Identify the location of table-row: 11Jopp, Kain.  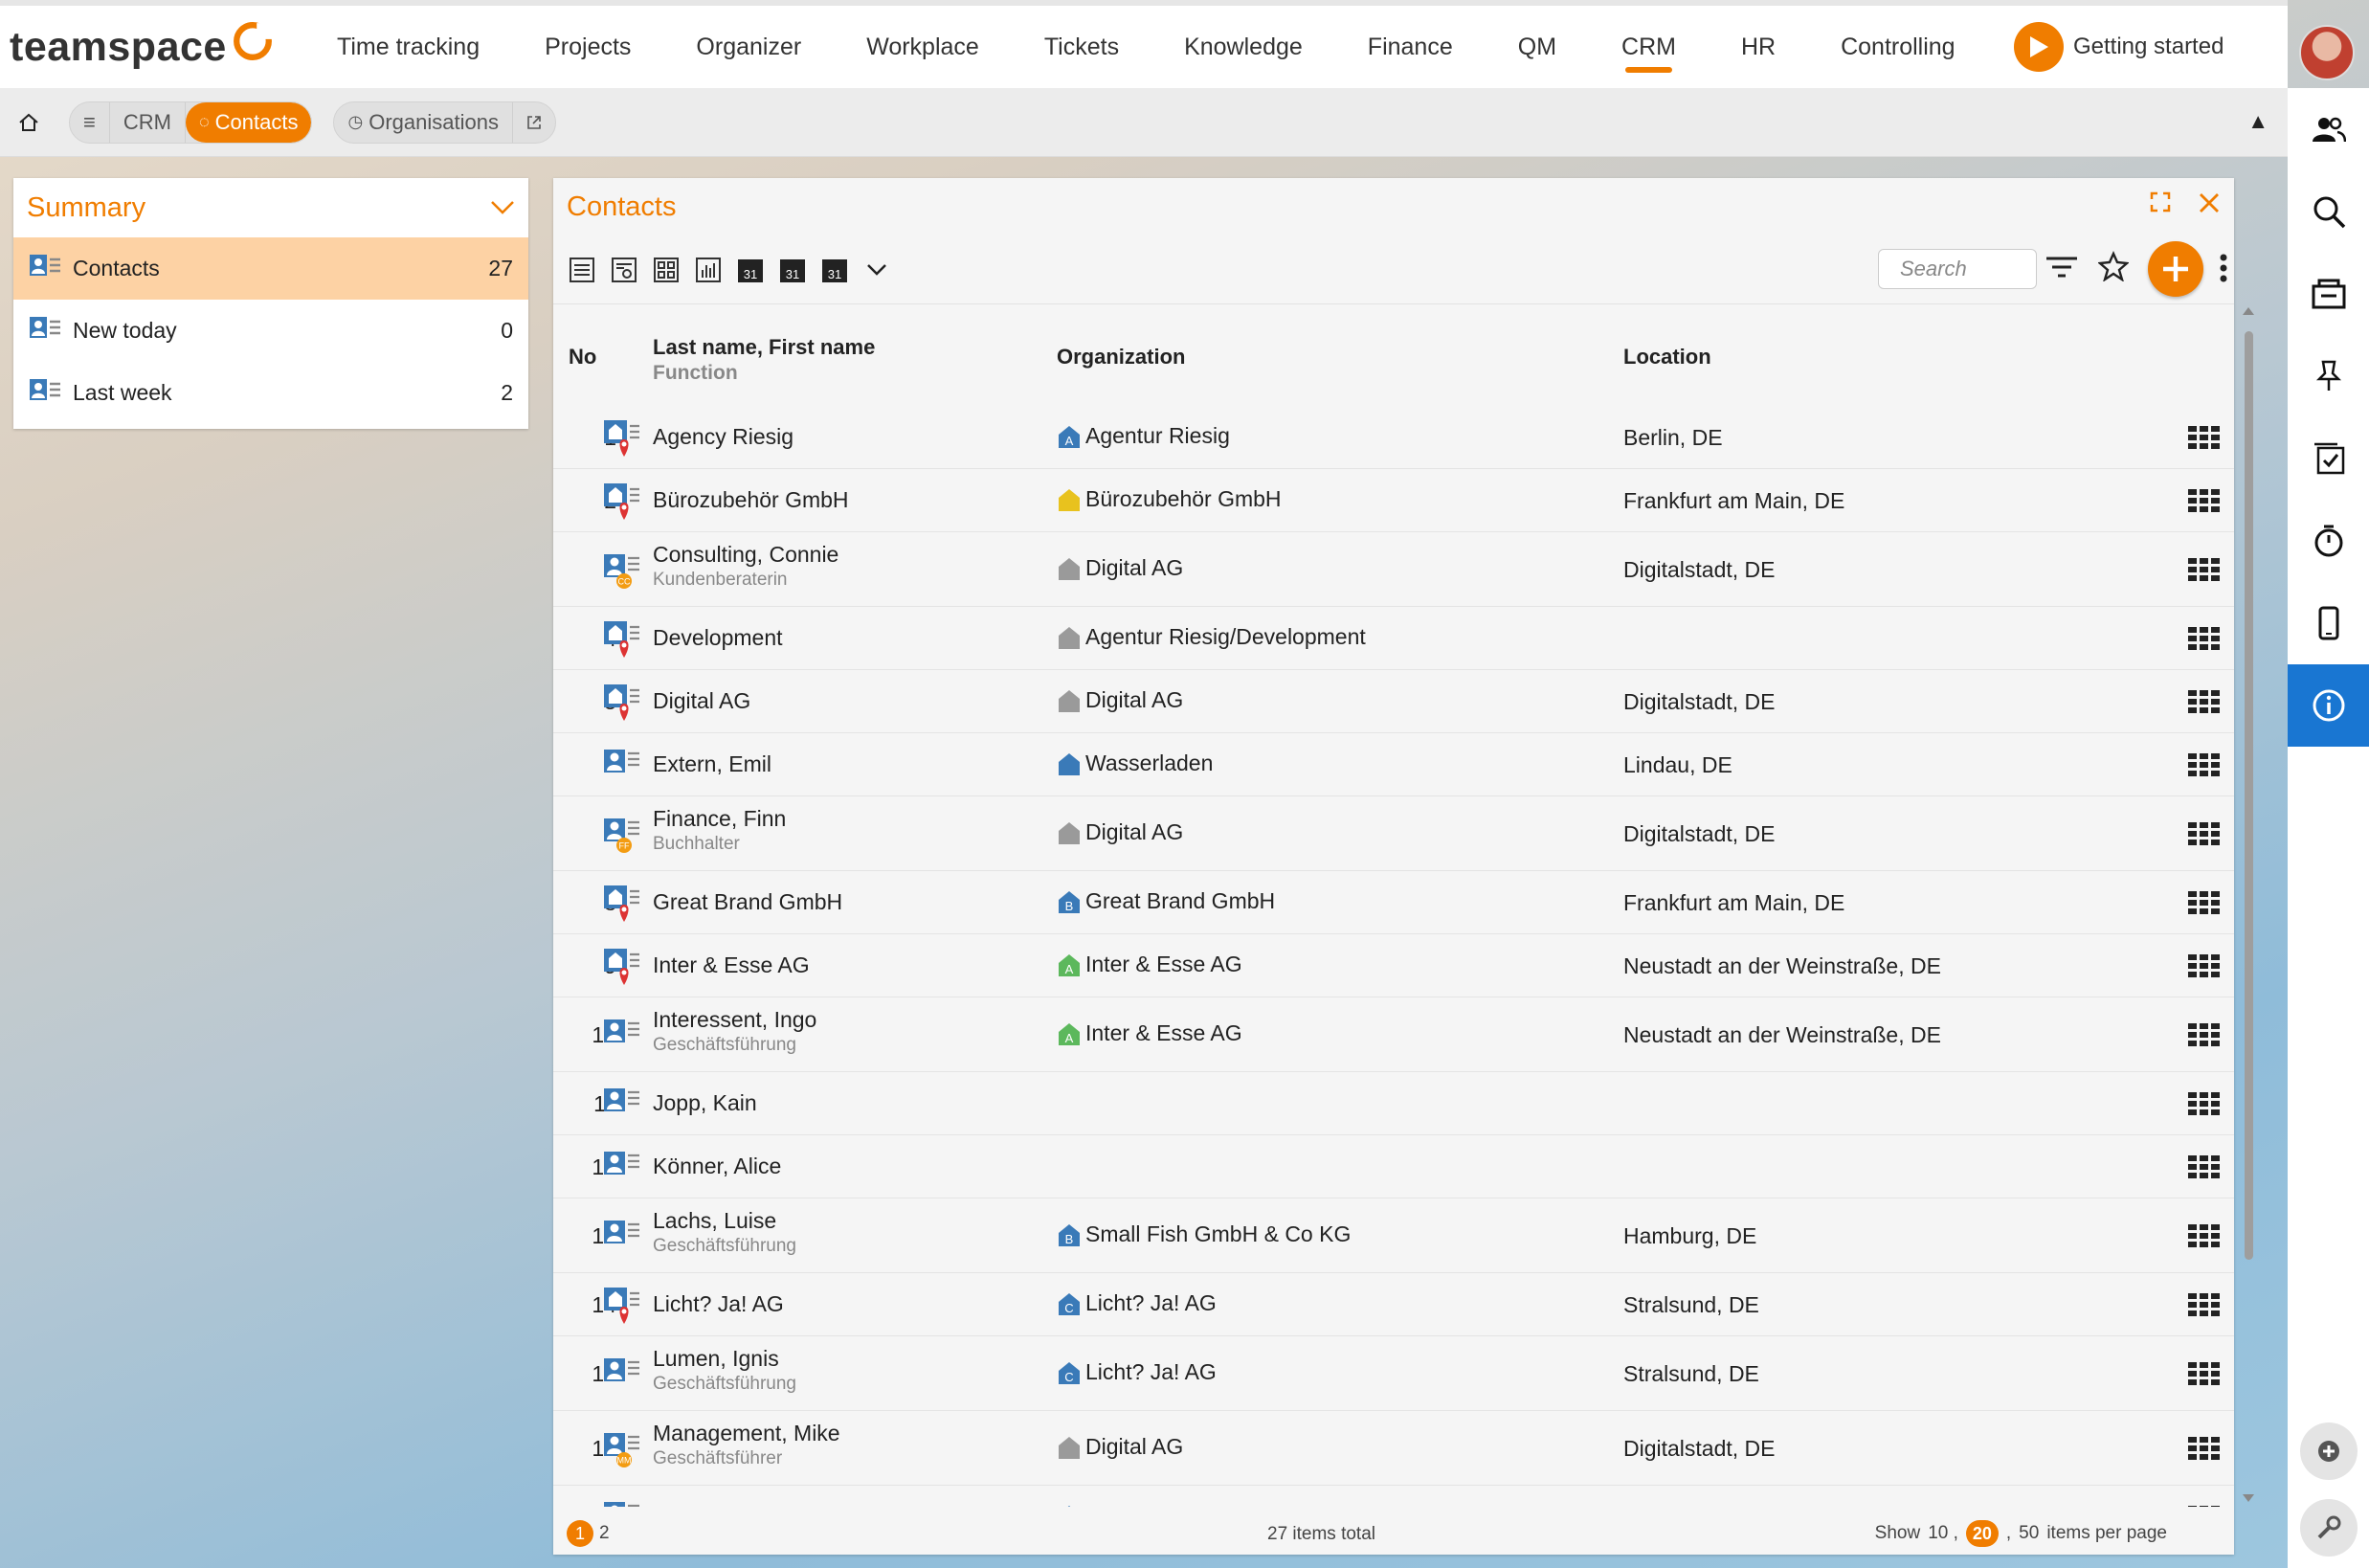
(1393, 1103).